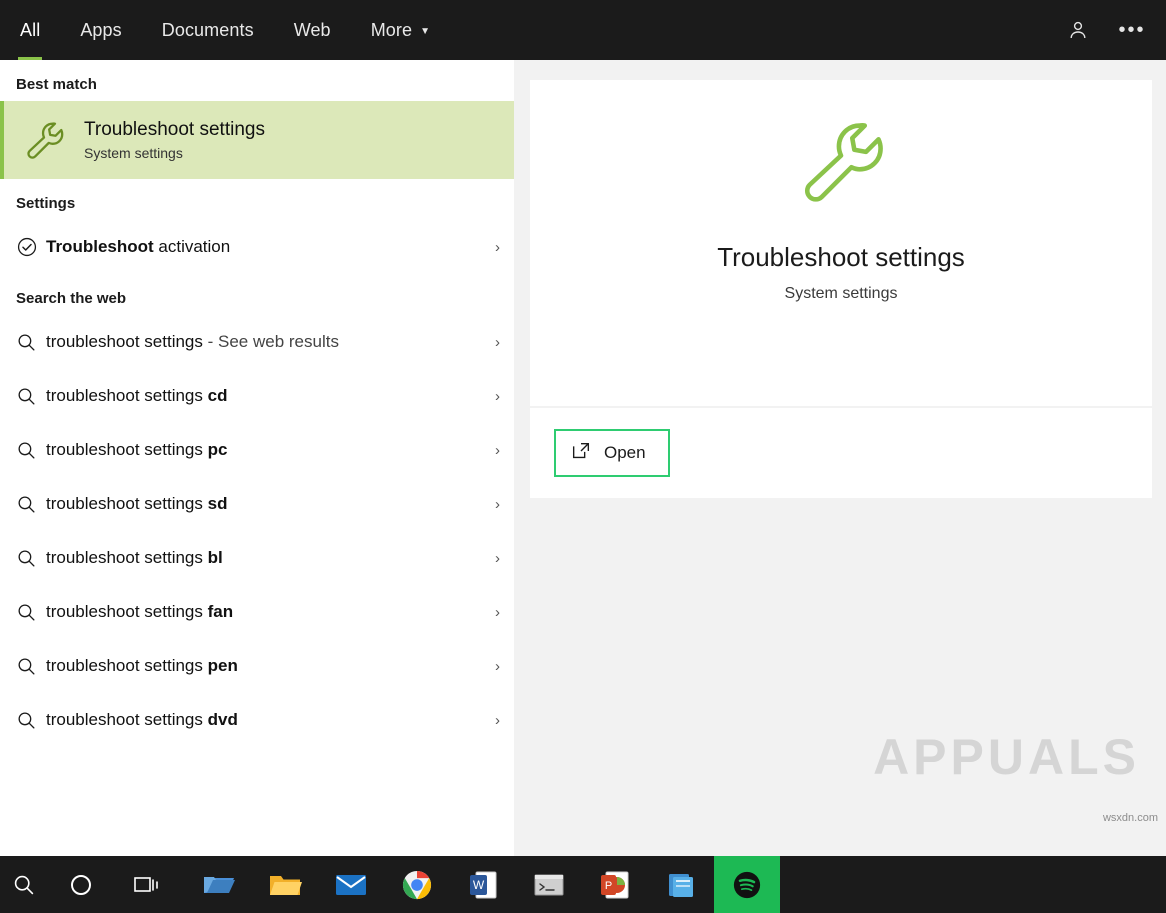 The image size is (1166, 913). I want to click on web-result-cd: troubleshoot settings cd ›, so click(257, 396).